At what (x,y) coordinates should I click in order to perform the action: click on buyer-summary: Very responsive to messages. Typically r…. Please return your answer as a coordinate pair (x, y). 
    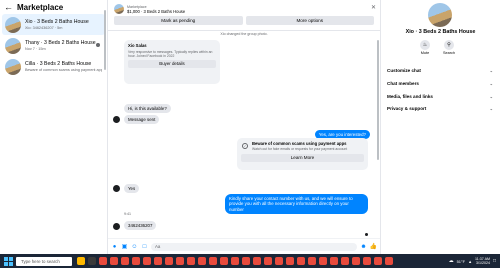
    Looking at the image, I should click on (170, 54).